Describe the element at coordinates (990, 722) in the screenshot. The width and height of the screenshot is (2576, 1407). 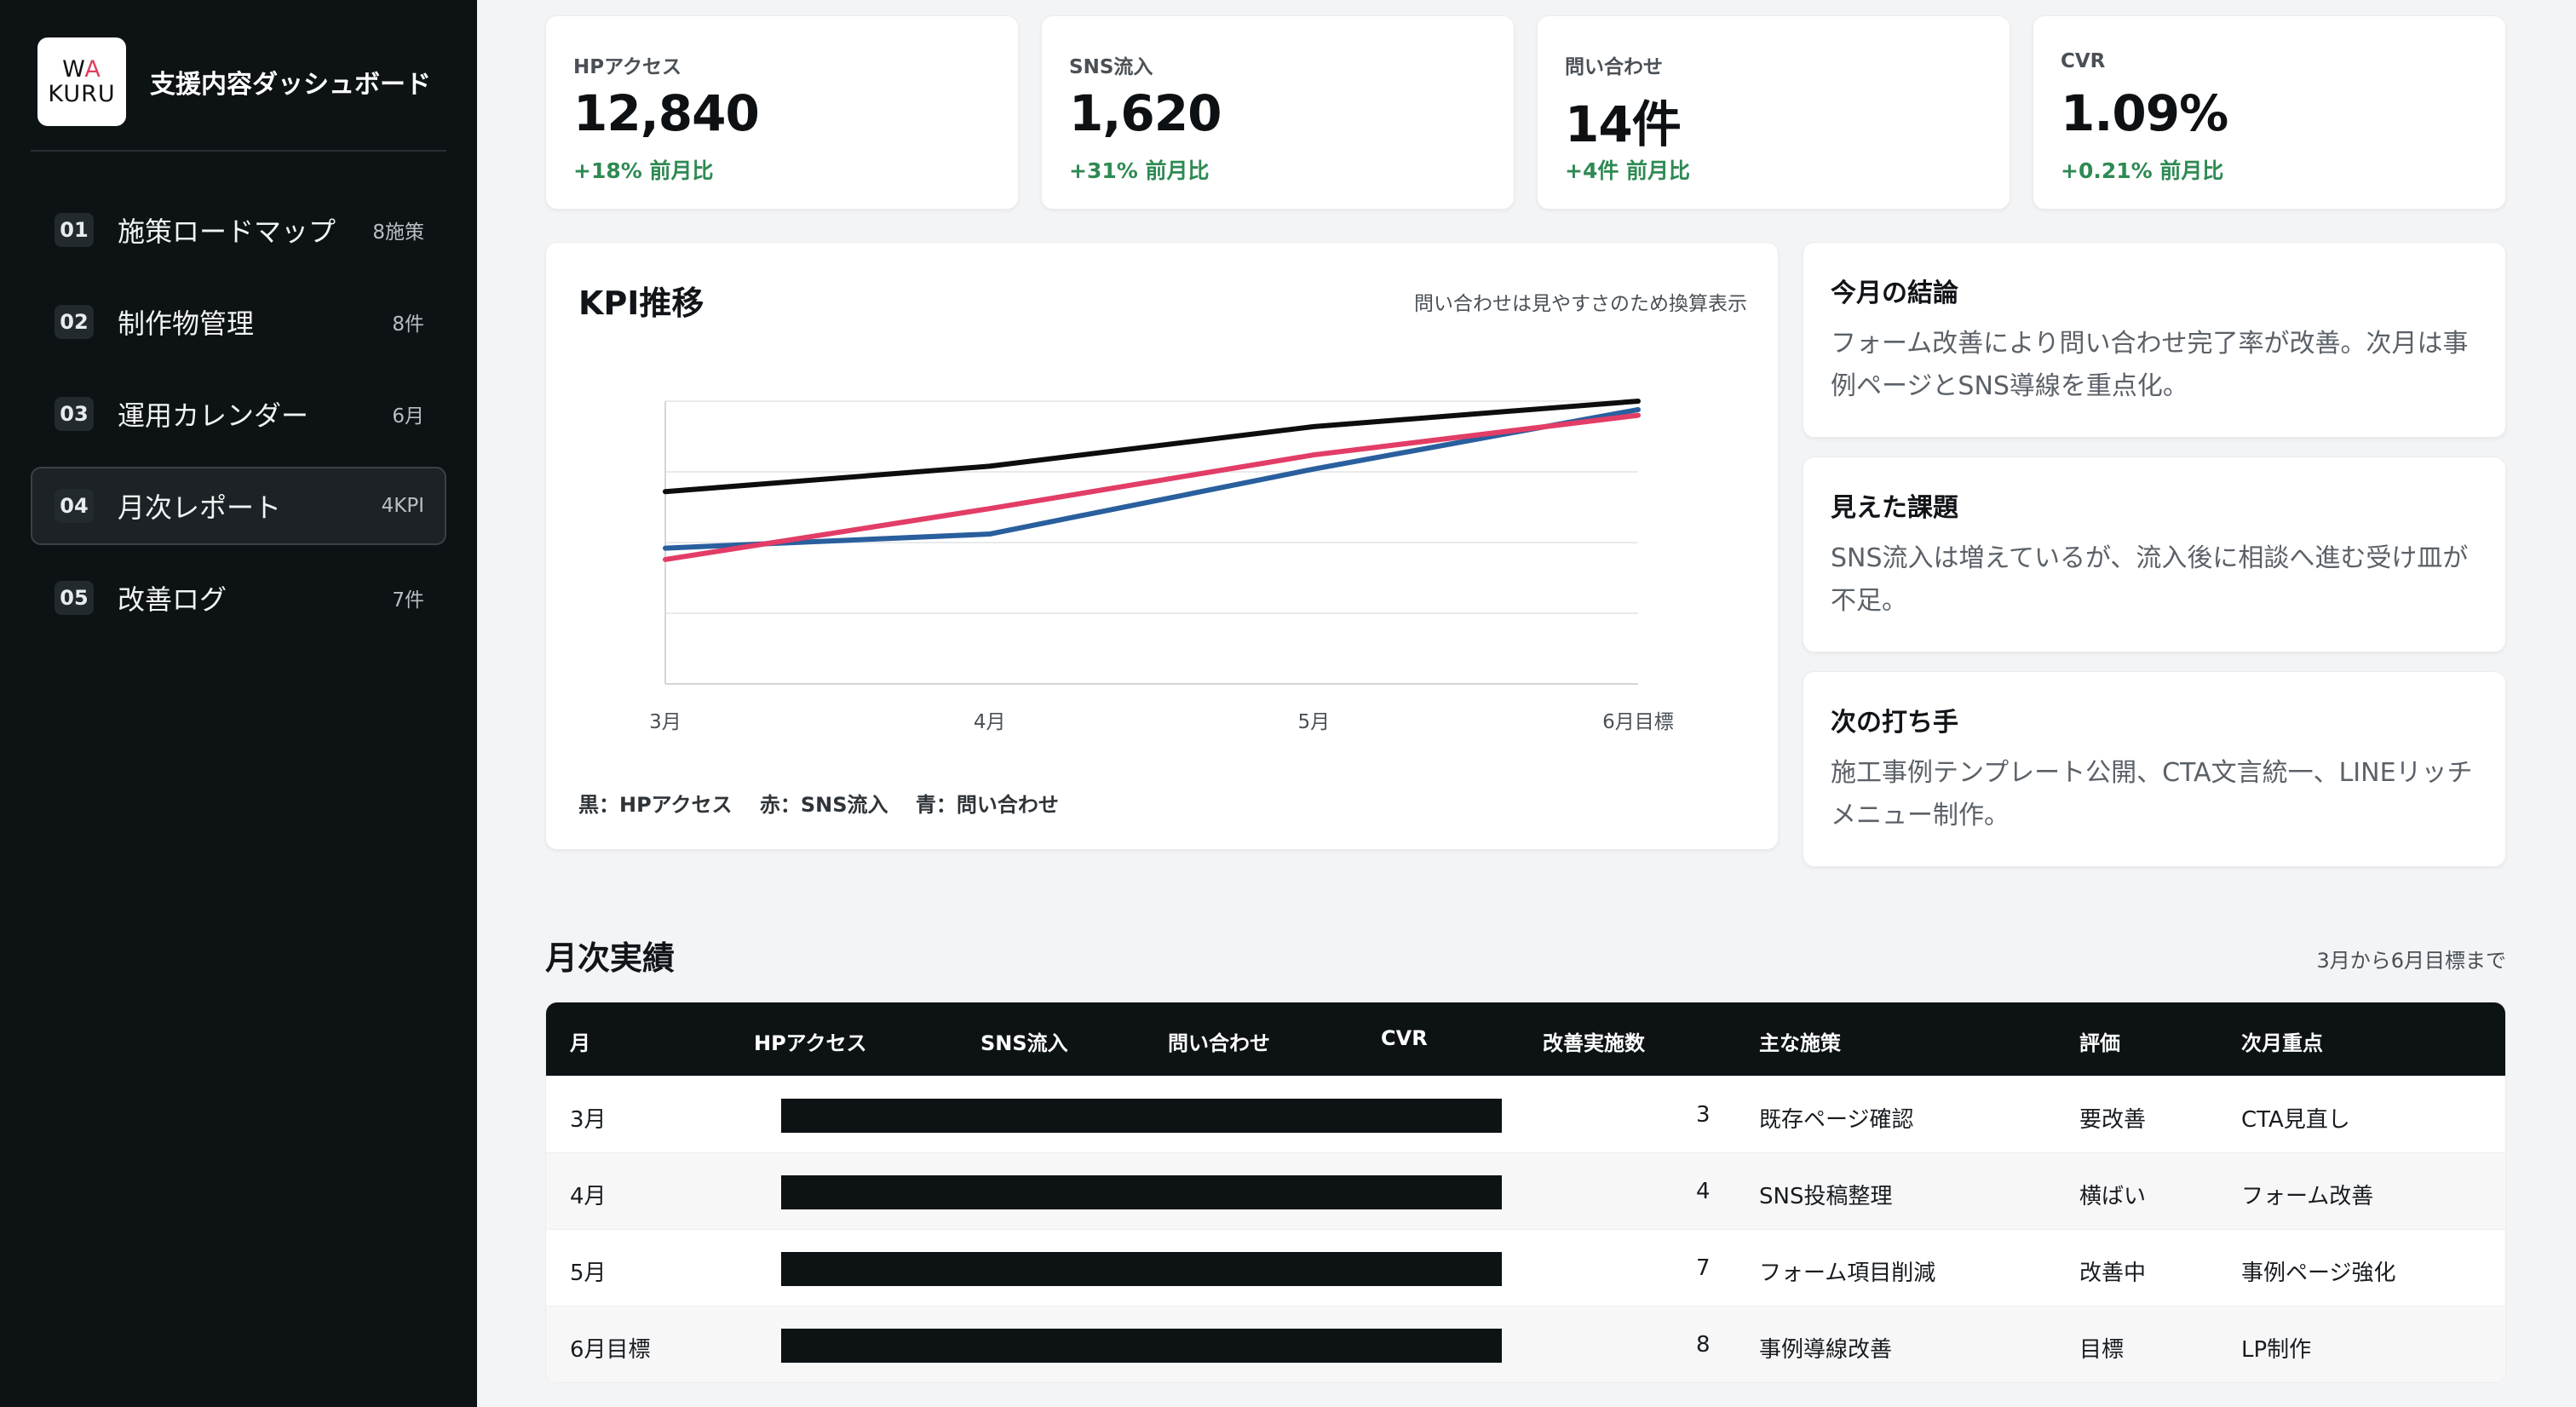
I see `x-tick-label: 4月` at that location.